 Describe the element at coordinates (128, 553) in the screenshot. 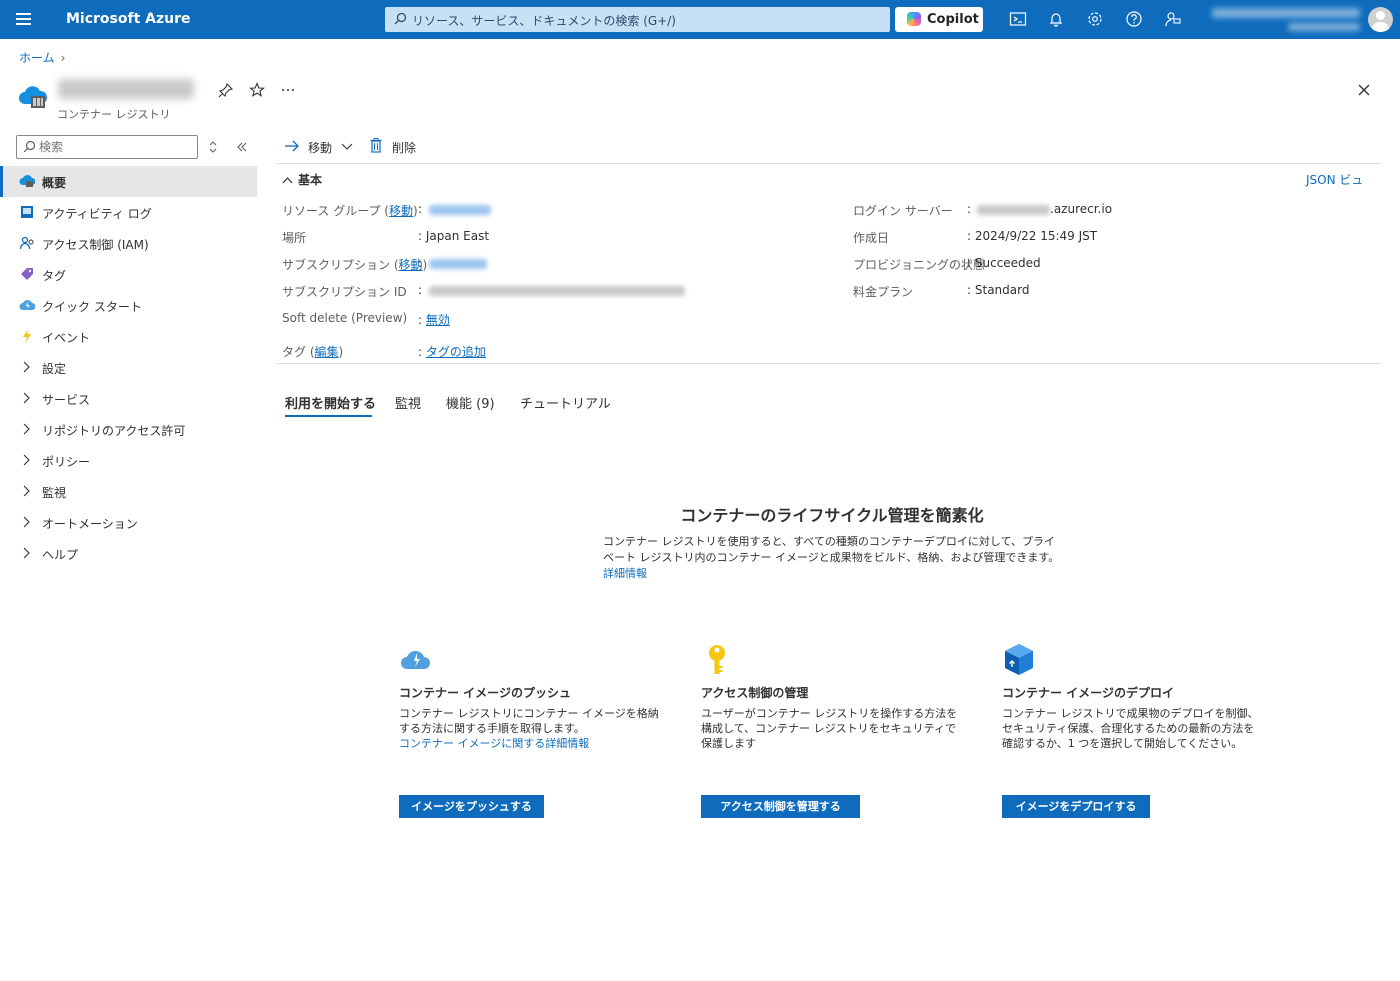

I see `sidebar-item-help: ヘルプ` at that location.